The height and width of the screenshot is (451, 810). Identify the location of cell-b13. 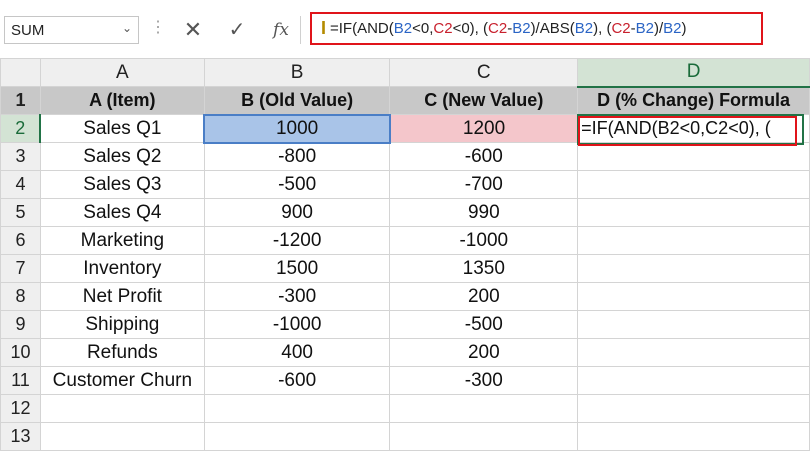
(297, 436).